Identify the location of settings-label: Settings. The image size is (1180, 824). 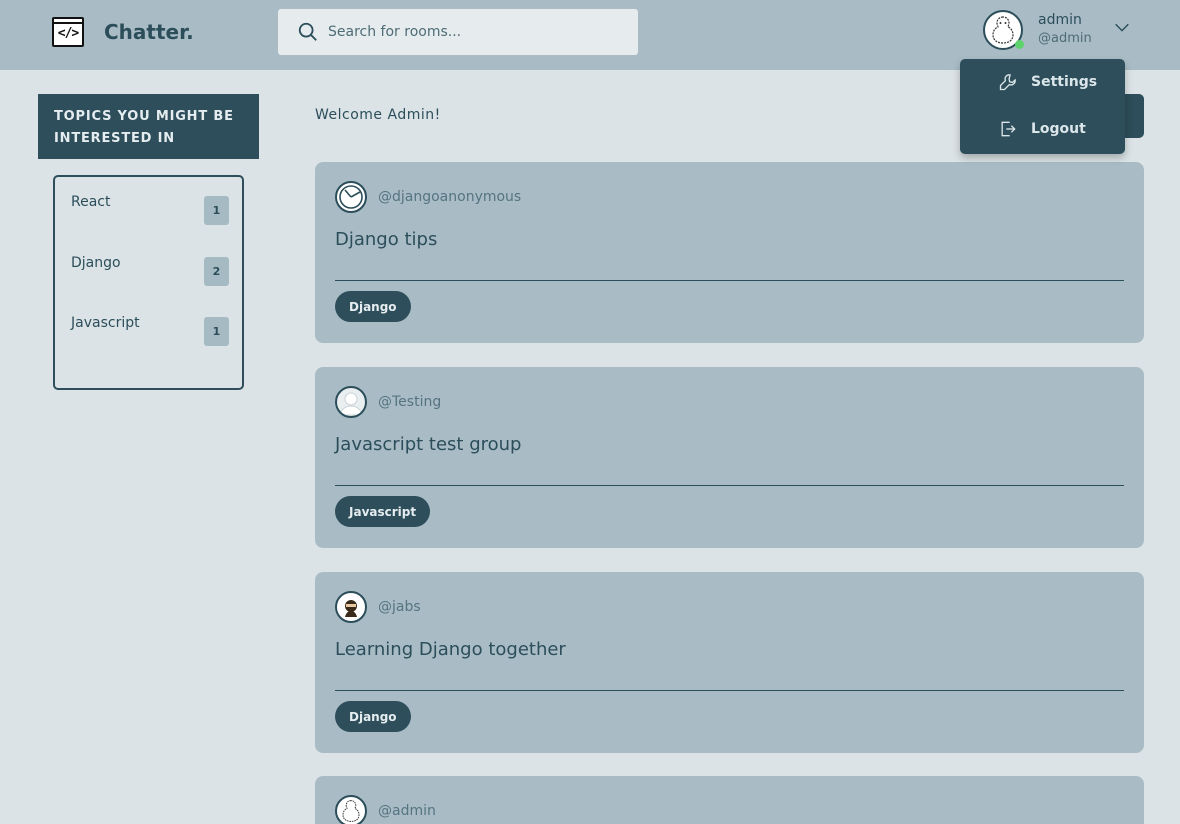
(1064, 82).